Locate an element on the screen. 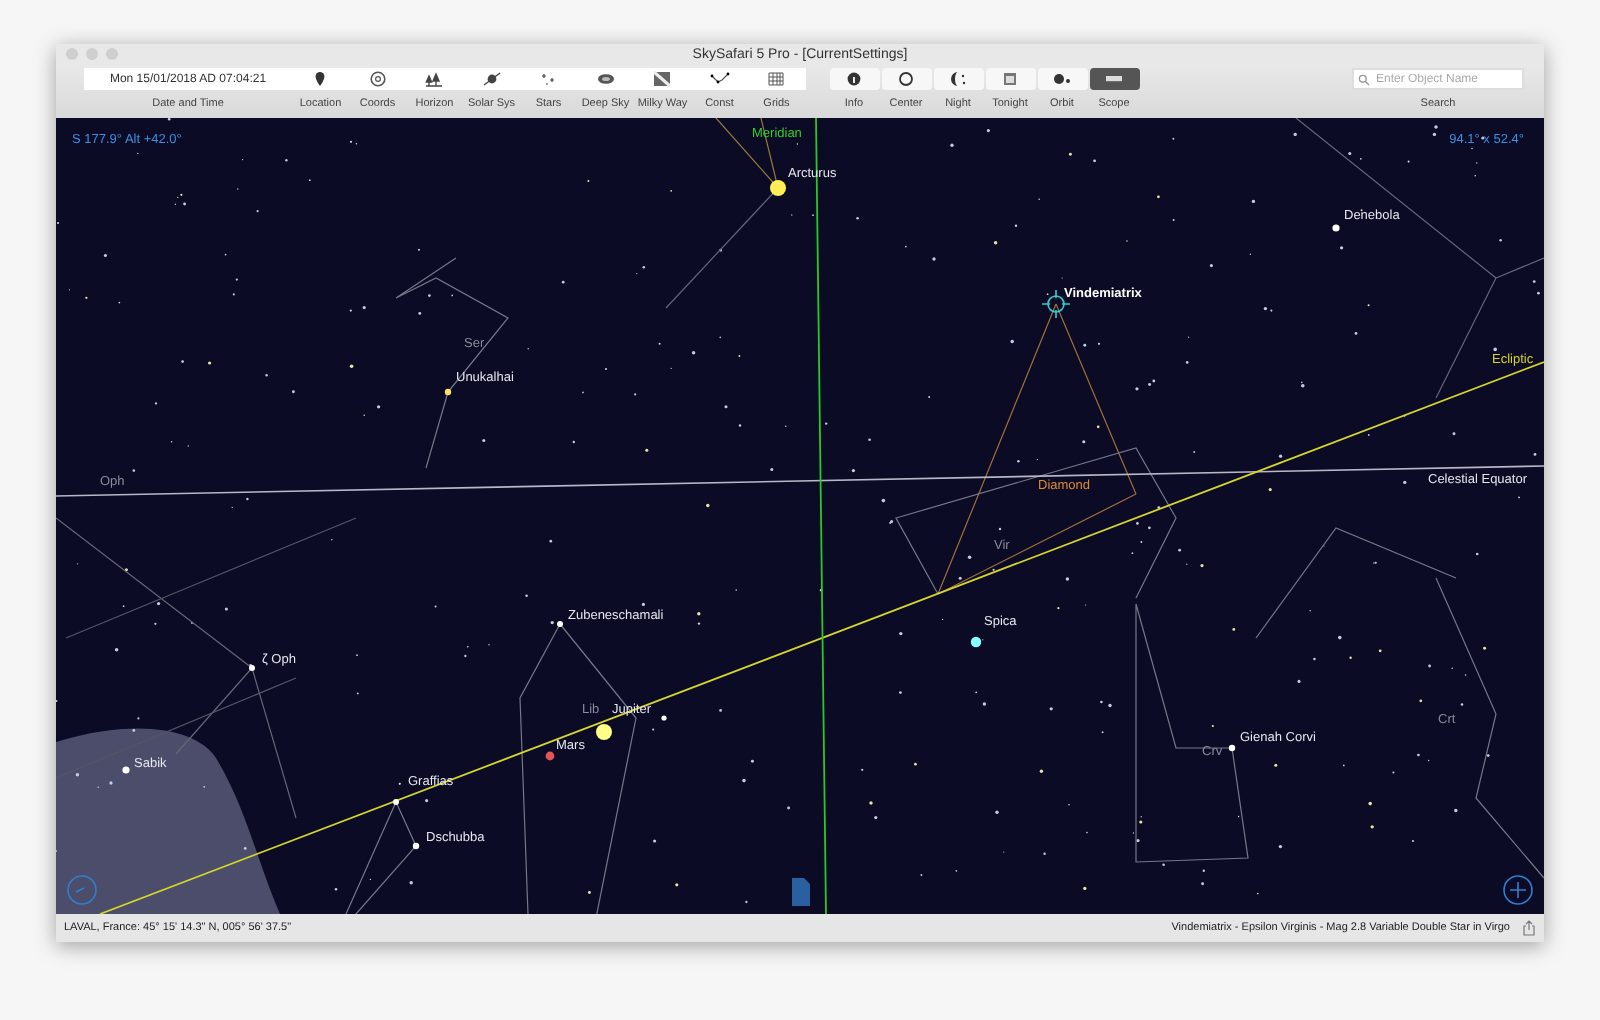 The width and height of the screenshot is (1600, 1020). grid-icon is located at coordinates (776, 79).